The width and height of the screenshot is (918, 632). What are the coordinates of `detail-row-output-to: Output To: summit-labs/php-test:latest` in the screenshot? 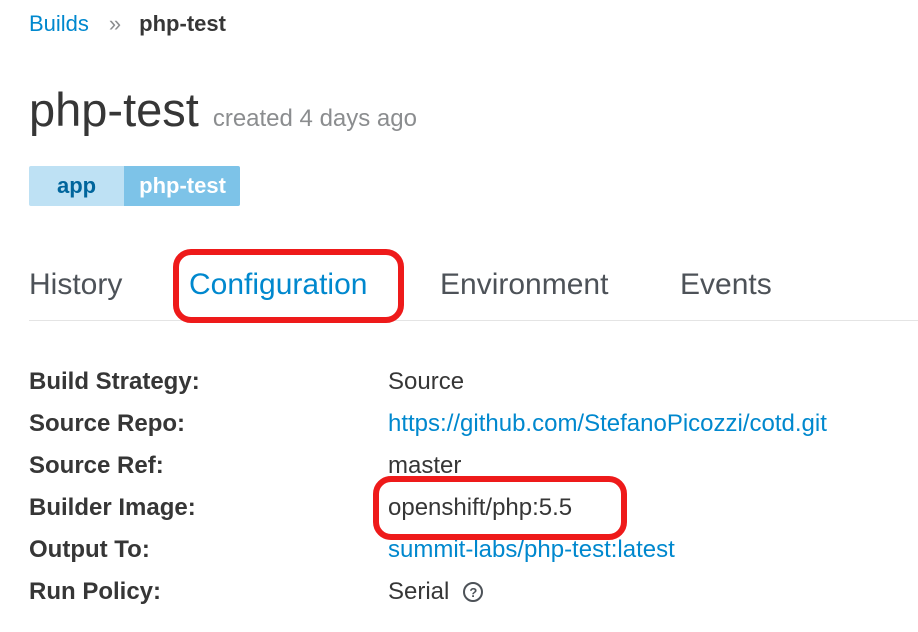 It's located at (469, 551).